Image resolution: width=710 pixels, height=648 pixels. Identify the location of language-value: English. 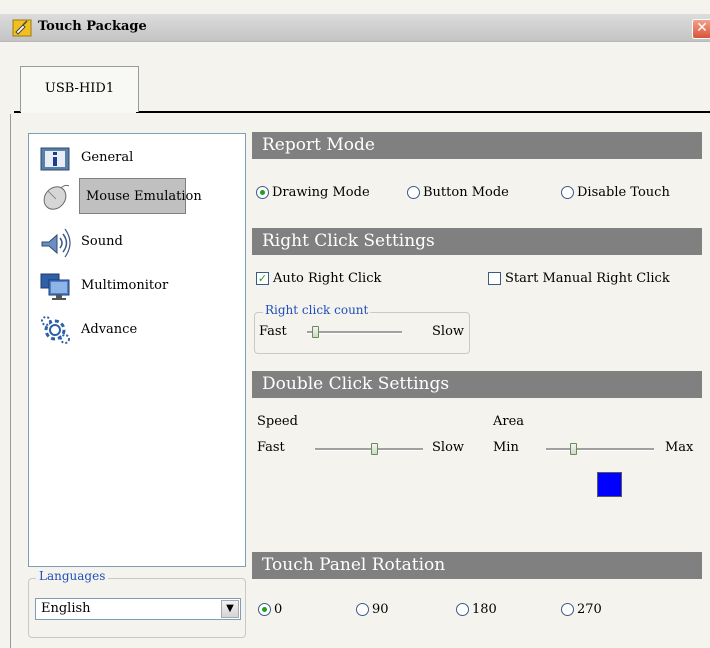
(66, 608).